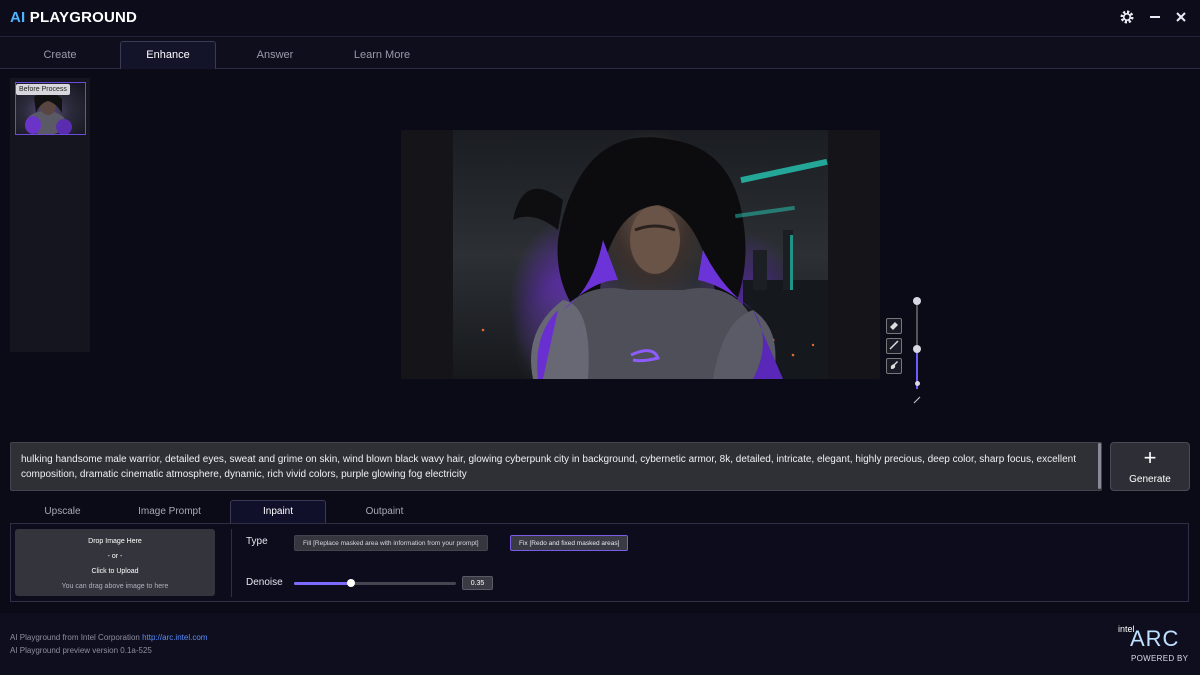 This screenshot has width=1200, height=675. Describe the element at coordinates (894, 326) in the screenshot. I see `eraser-icon` at that location.